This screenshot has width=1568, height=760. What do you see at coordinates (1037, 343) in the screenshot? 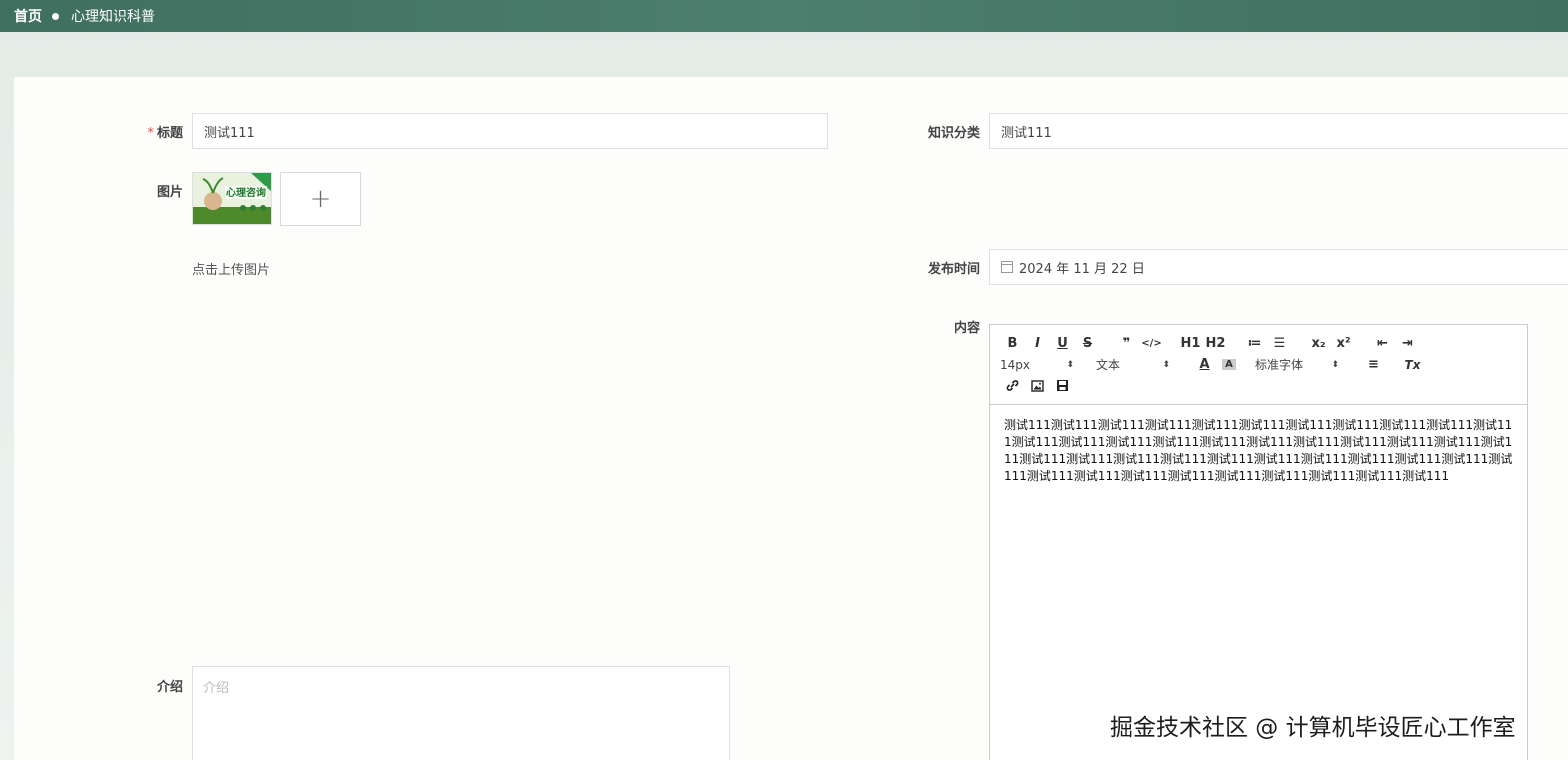
I see `italic-button: I` at bounding box center [1037, 343].